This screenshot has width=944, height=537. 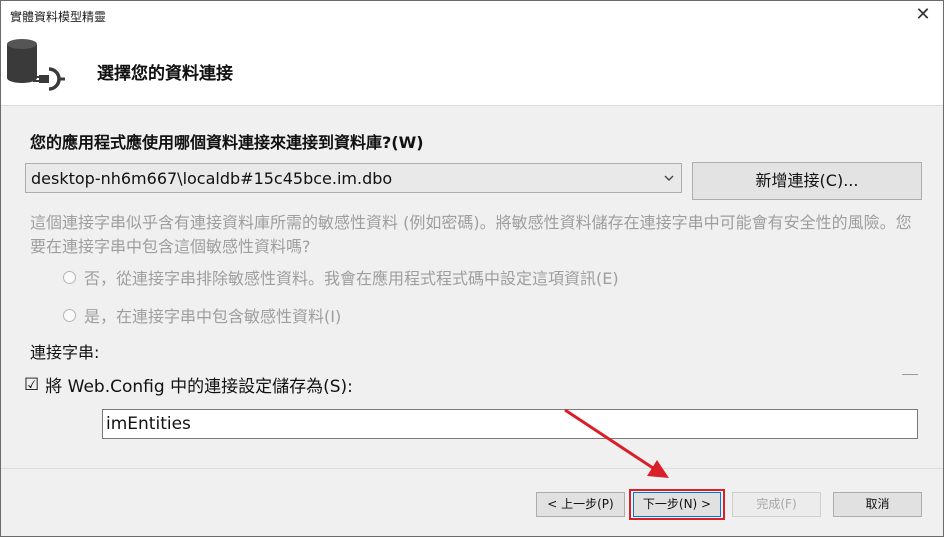 What do you see at coordinates (472, 468) in the screenshot?
I see `footer-divider` at bounding box center [472, 468].